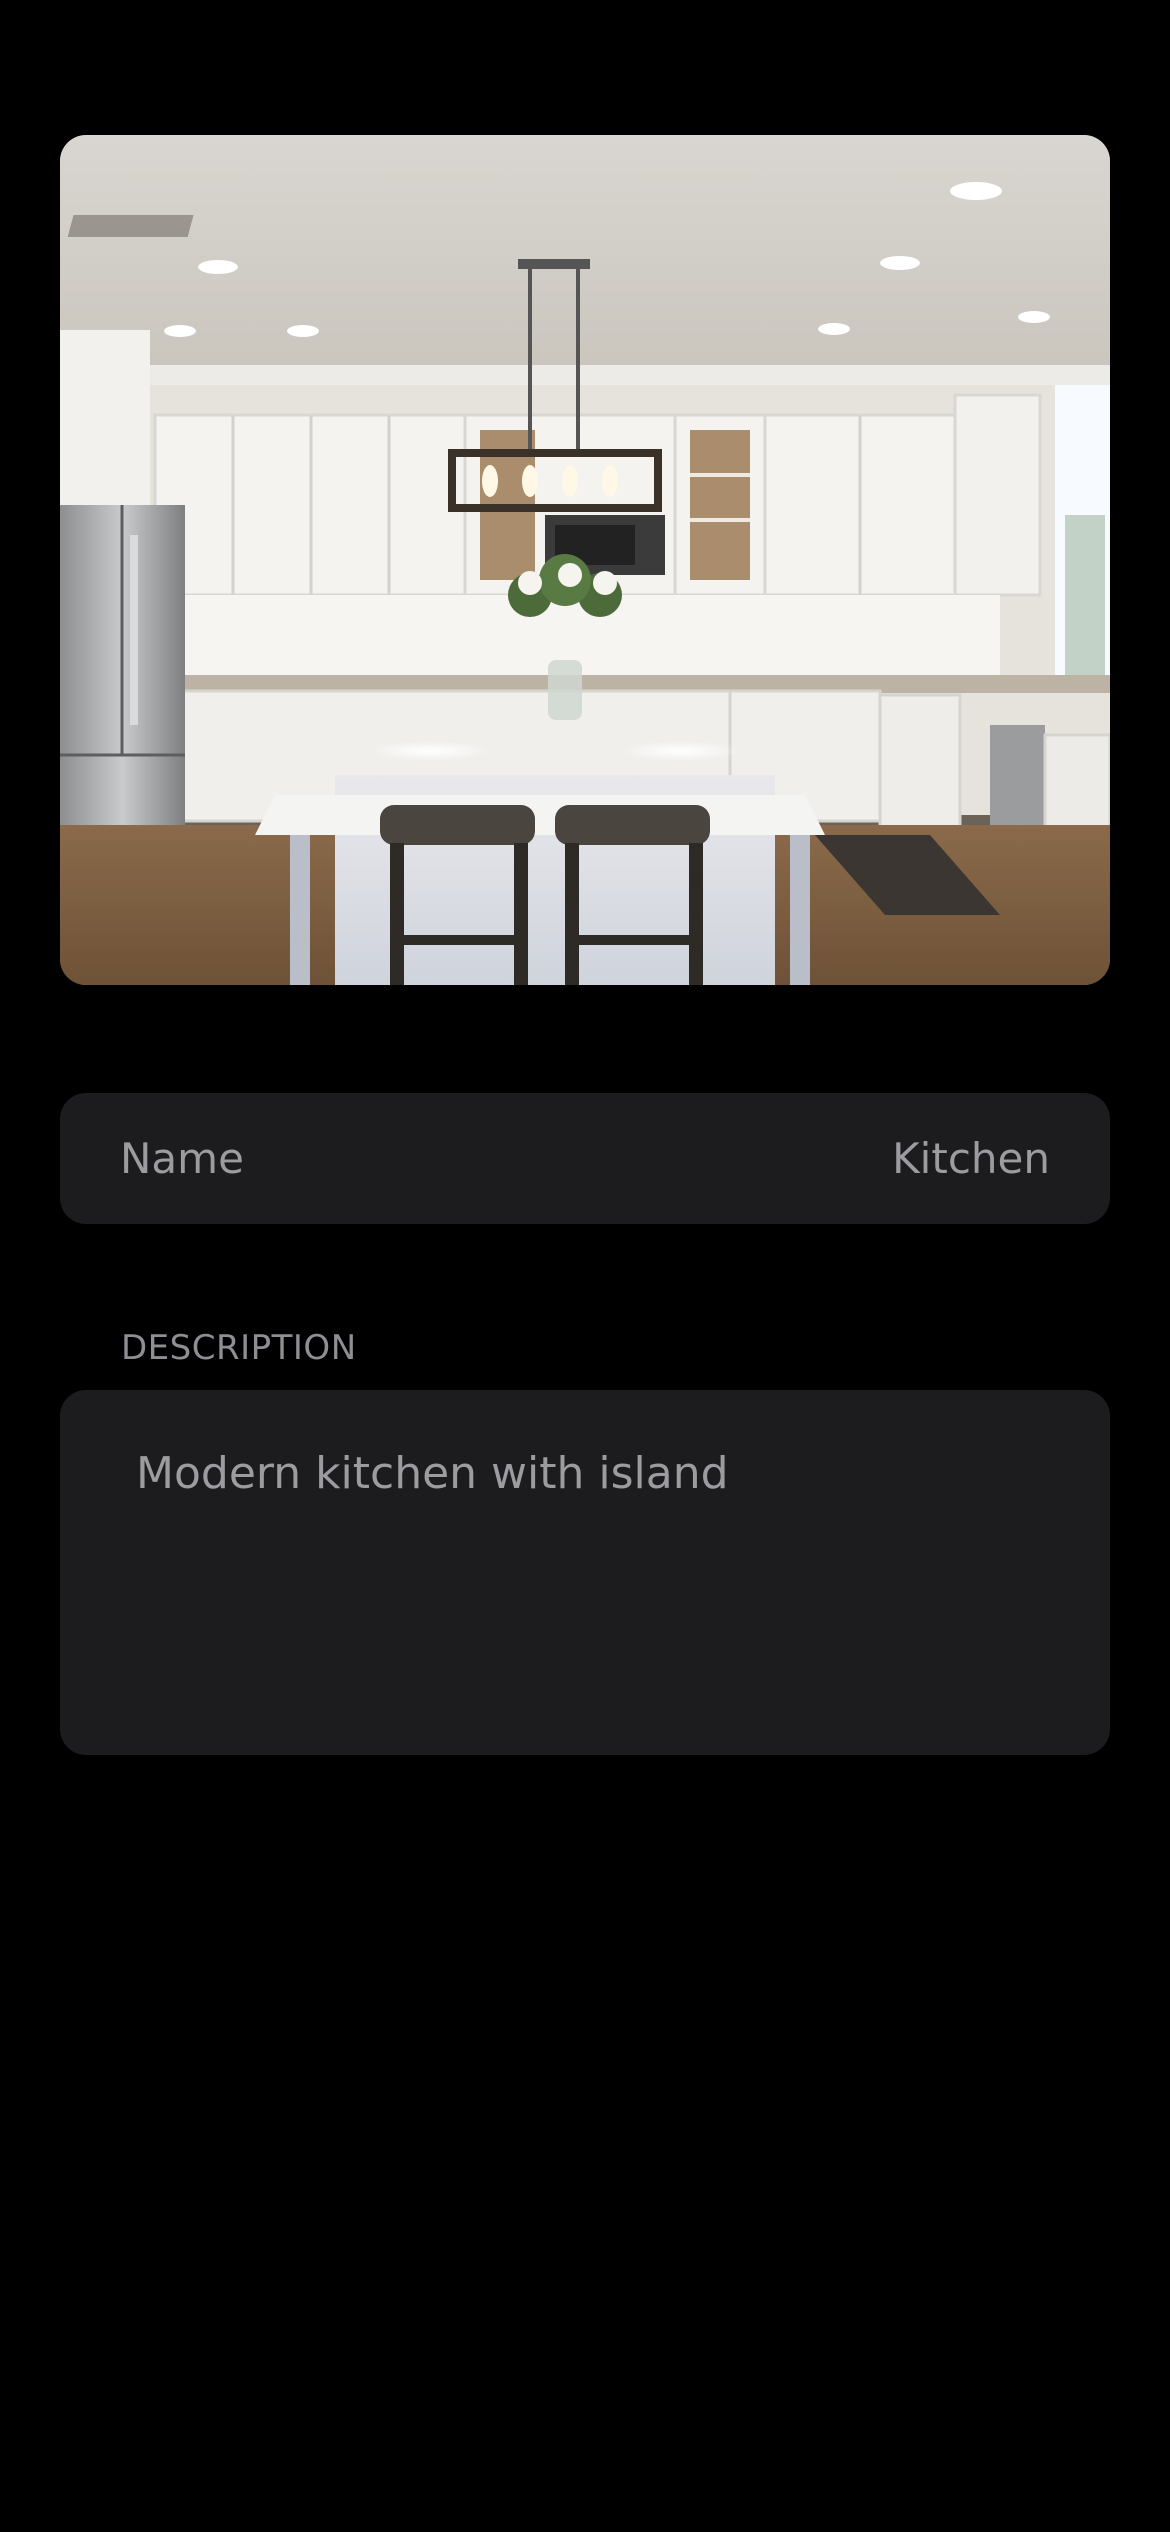  I want to click on description-section-header: DESCRIPTION, so click(239, 1348).